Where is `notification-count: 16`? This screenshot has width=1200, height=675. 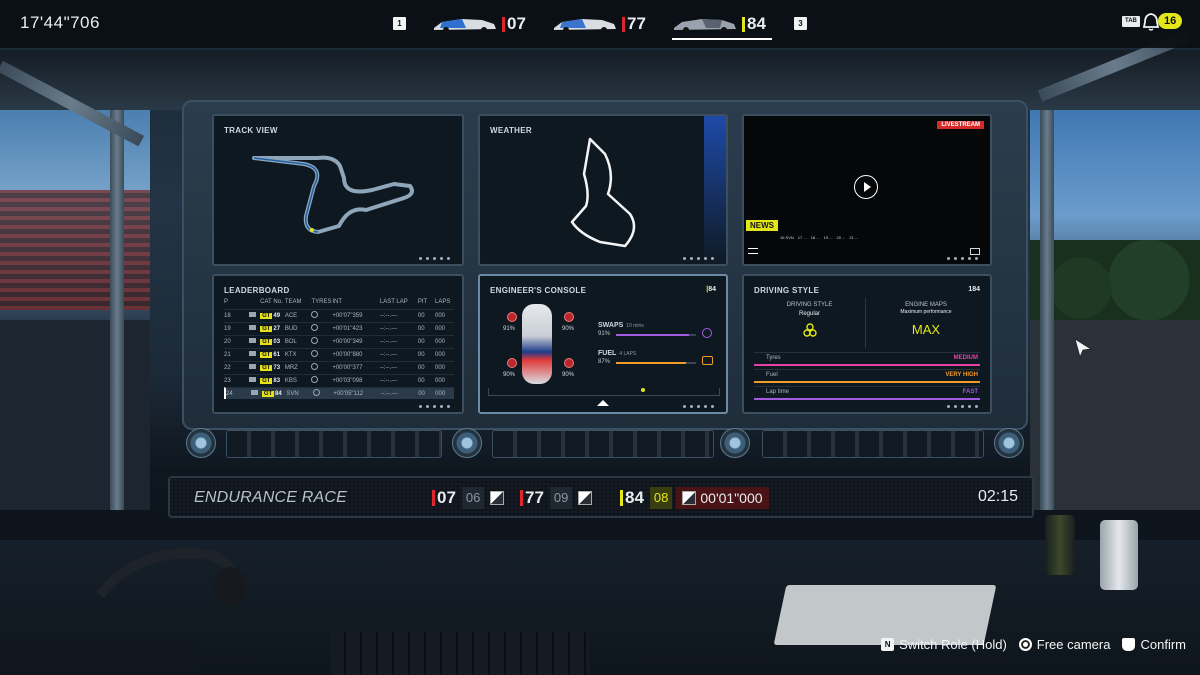 notification-count: 16 is located at coordinates (1170, 21).